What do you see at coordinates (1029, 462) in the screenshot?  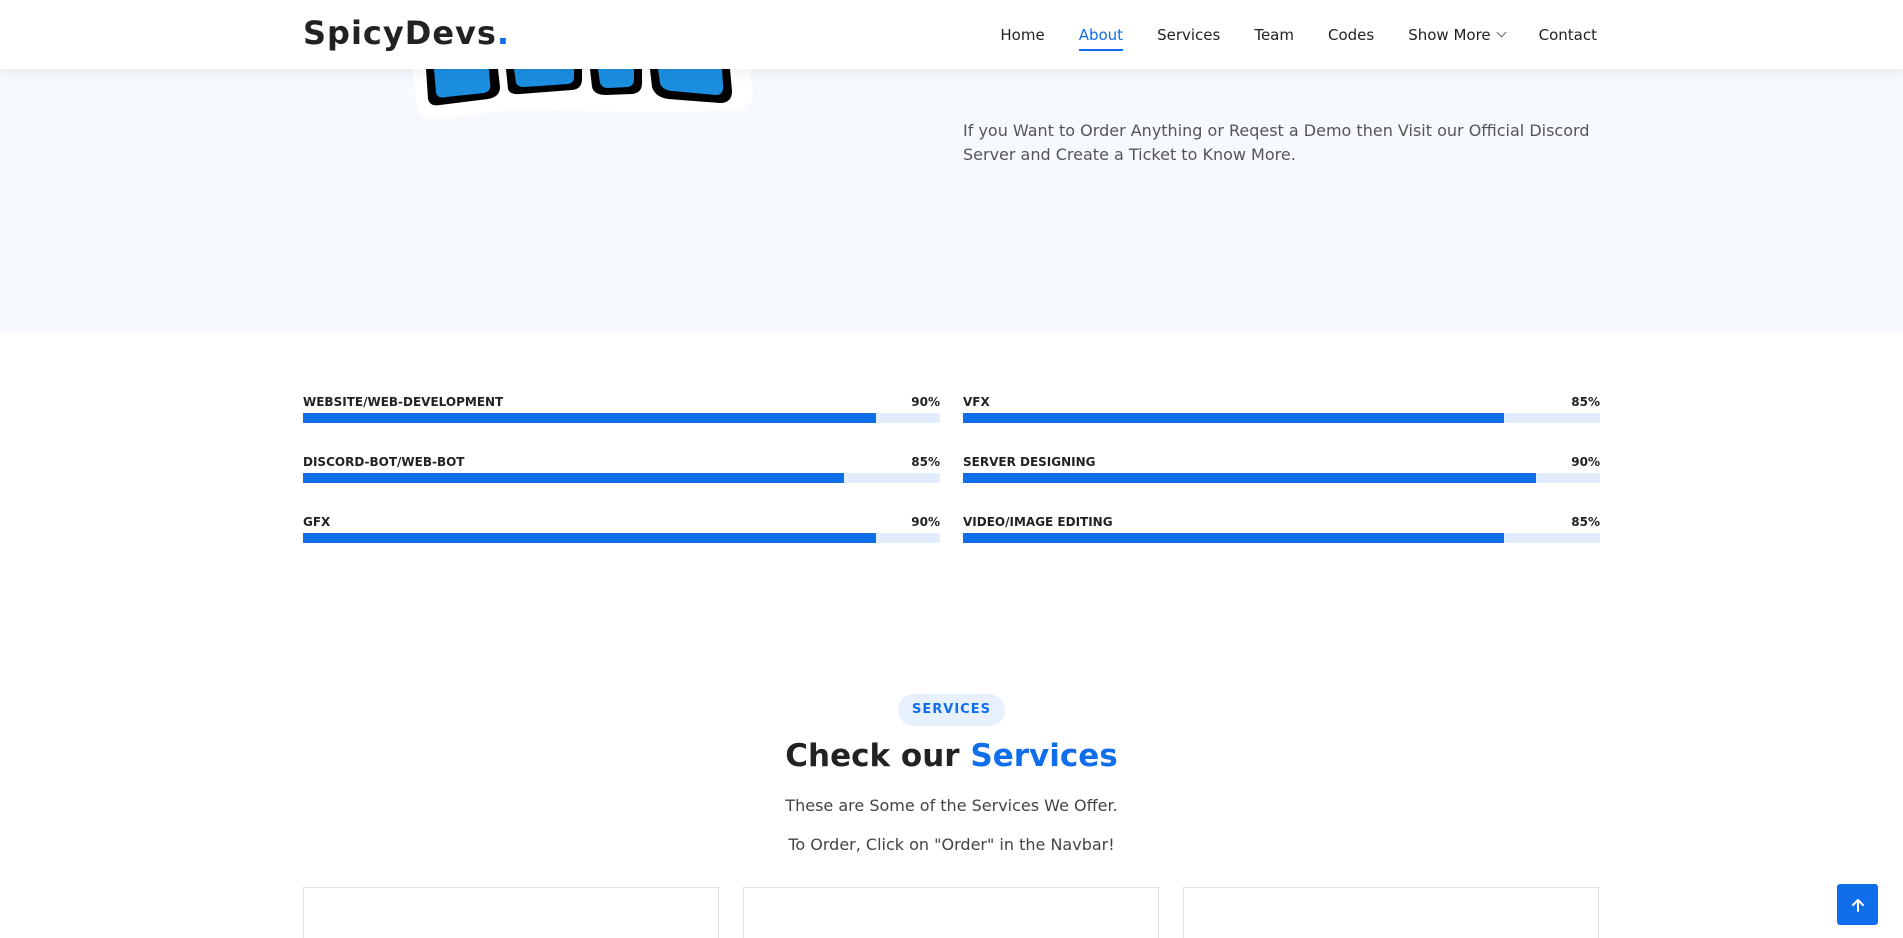 I see `skill-label: SERVER DESIGNING` at bounding box center [1029, 462].